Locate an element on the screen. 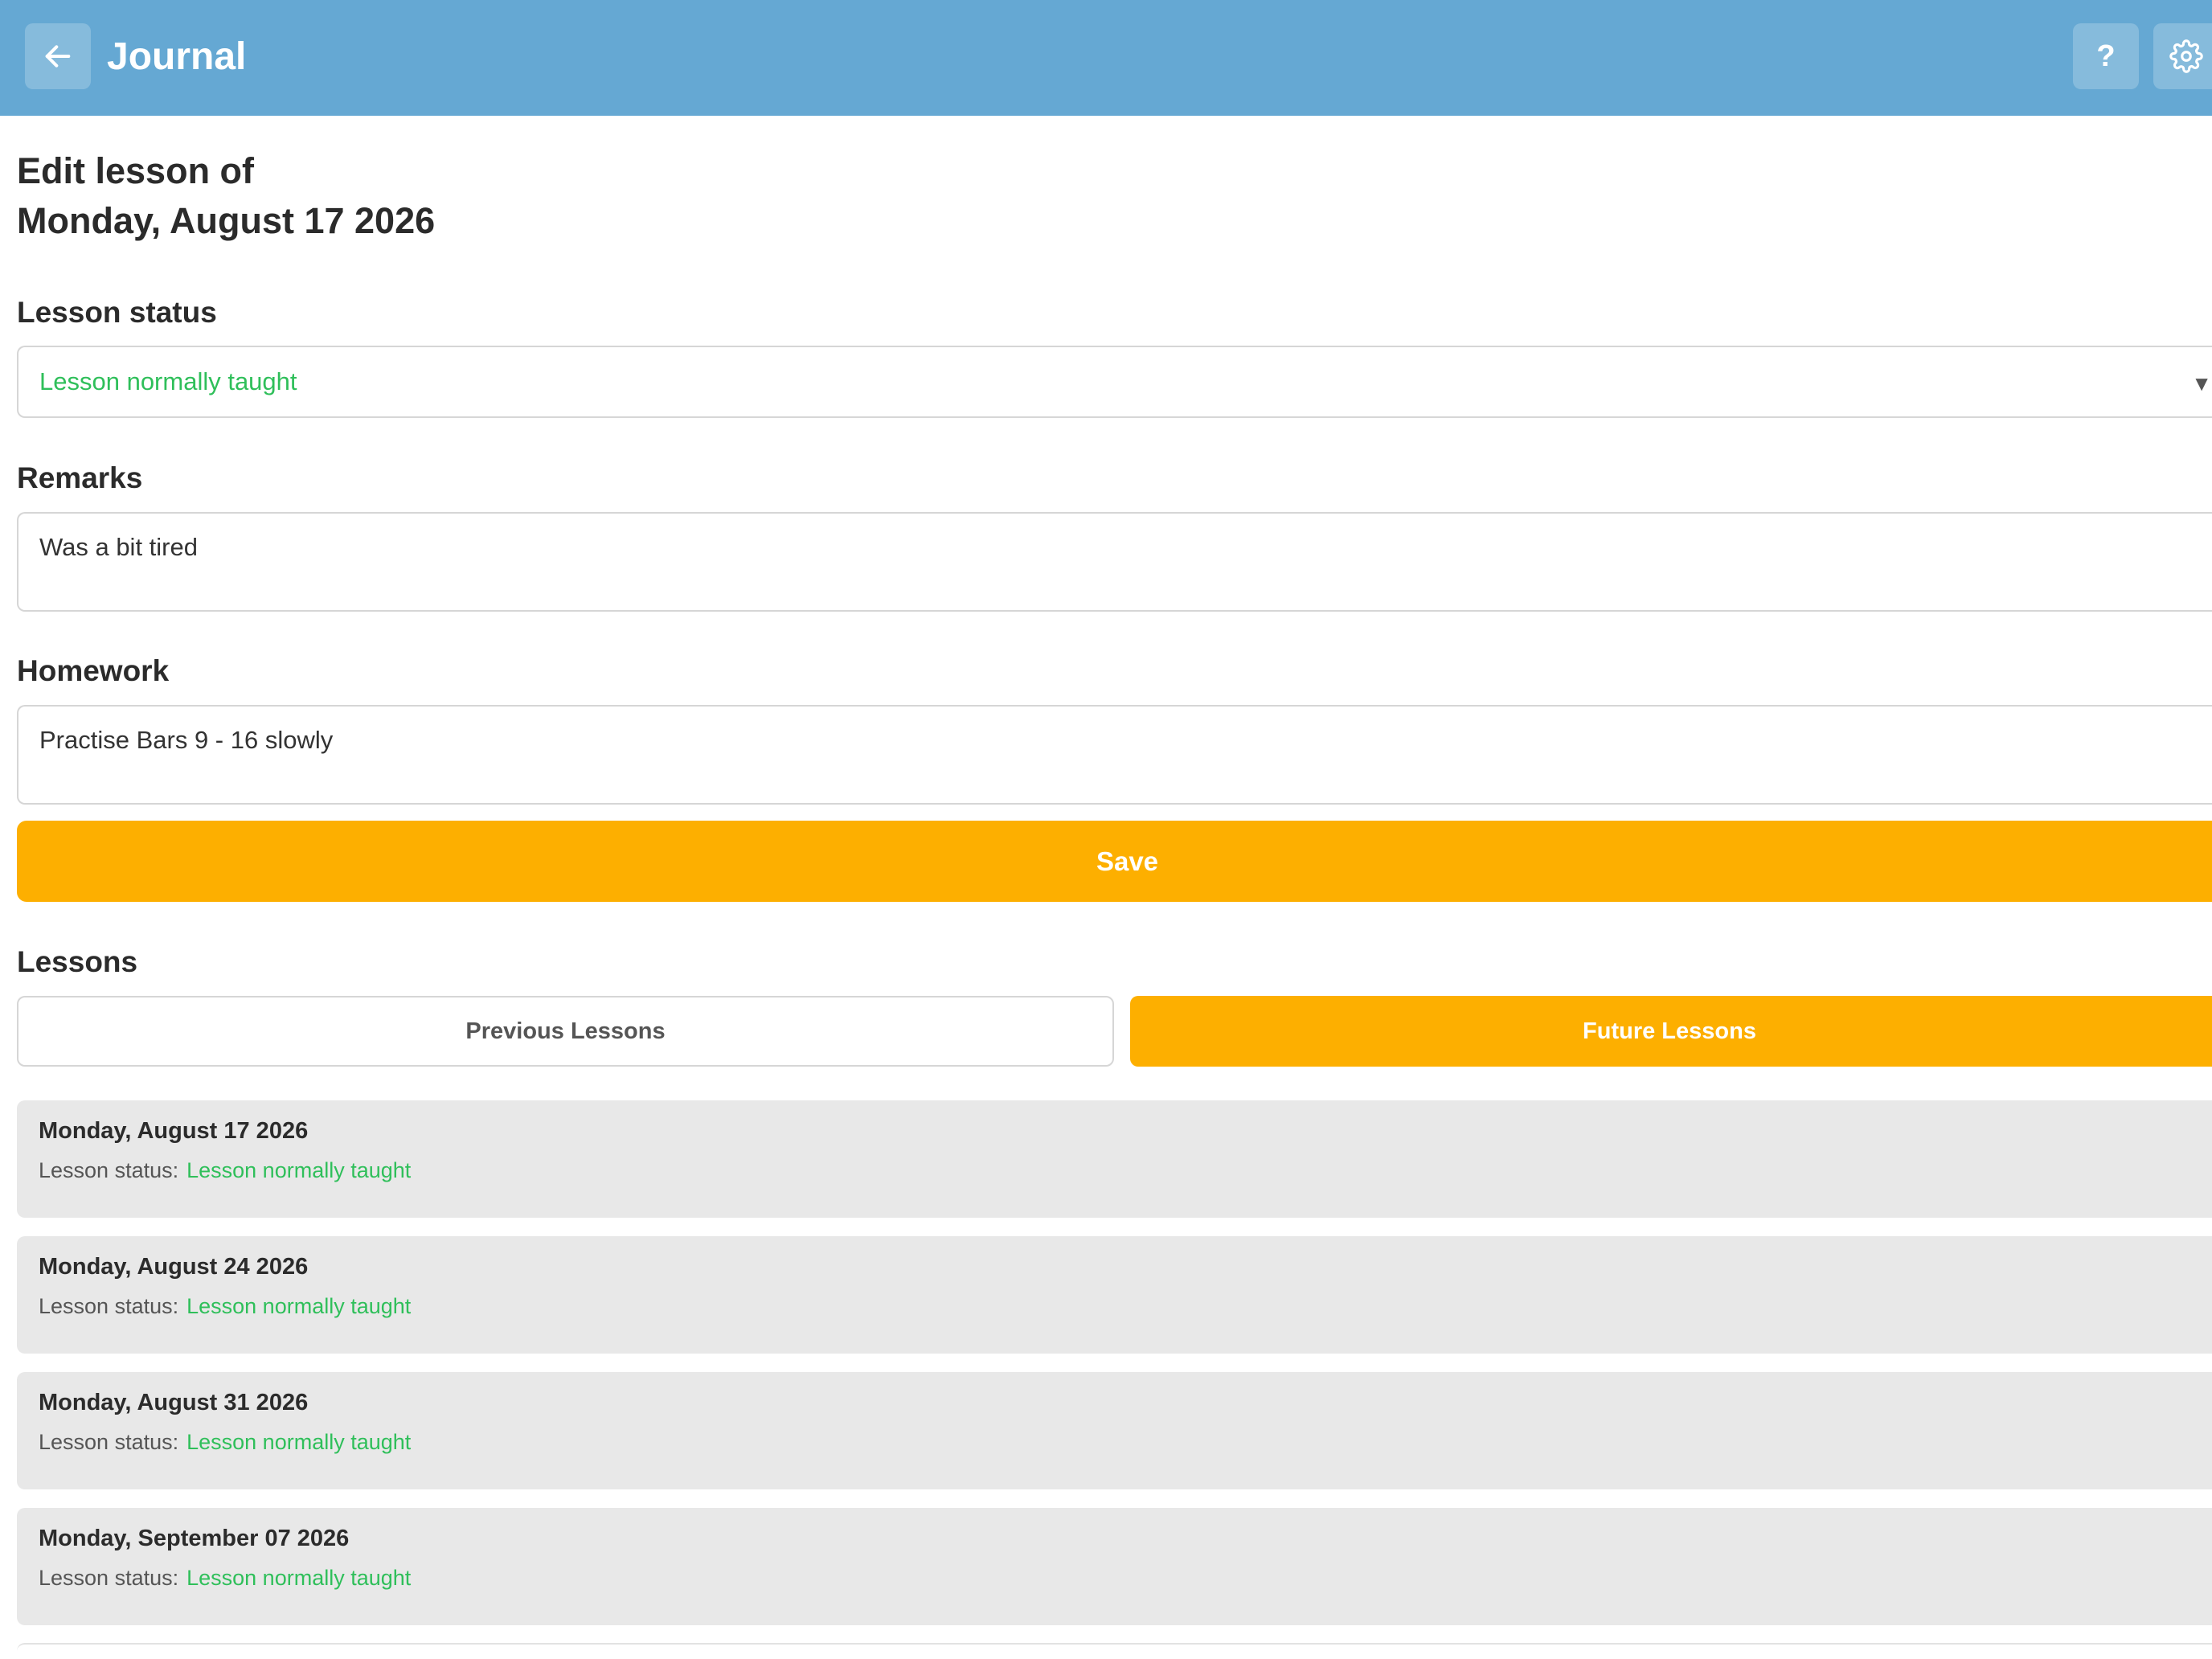 The height and width of the screenshot is (1659, 2212). page-title-line1: Edit lesson of is located at coordinates (136, 170).